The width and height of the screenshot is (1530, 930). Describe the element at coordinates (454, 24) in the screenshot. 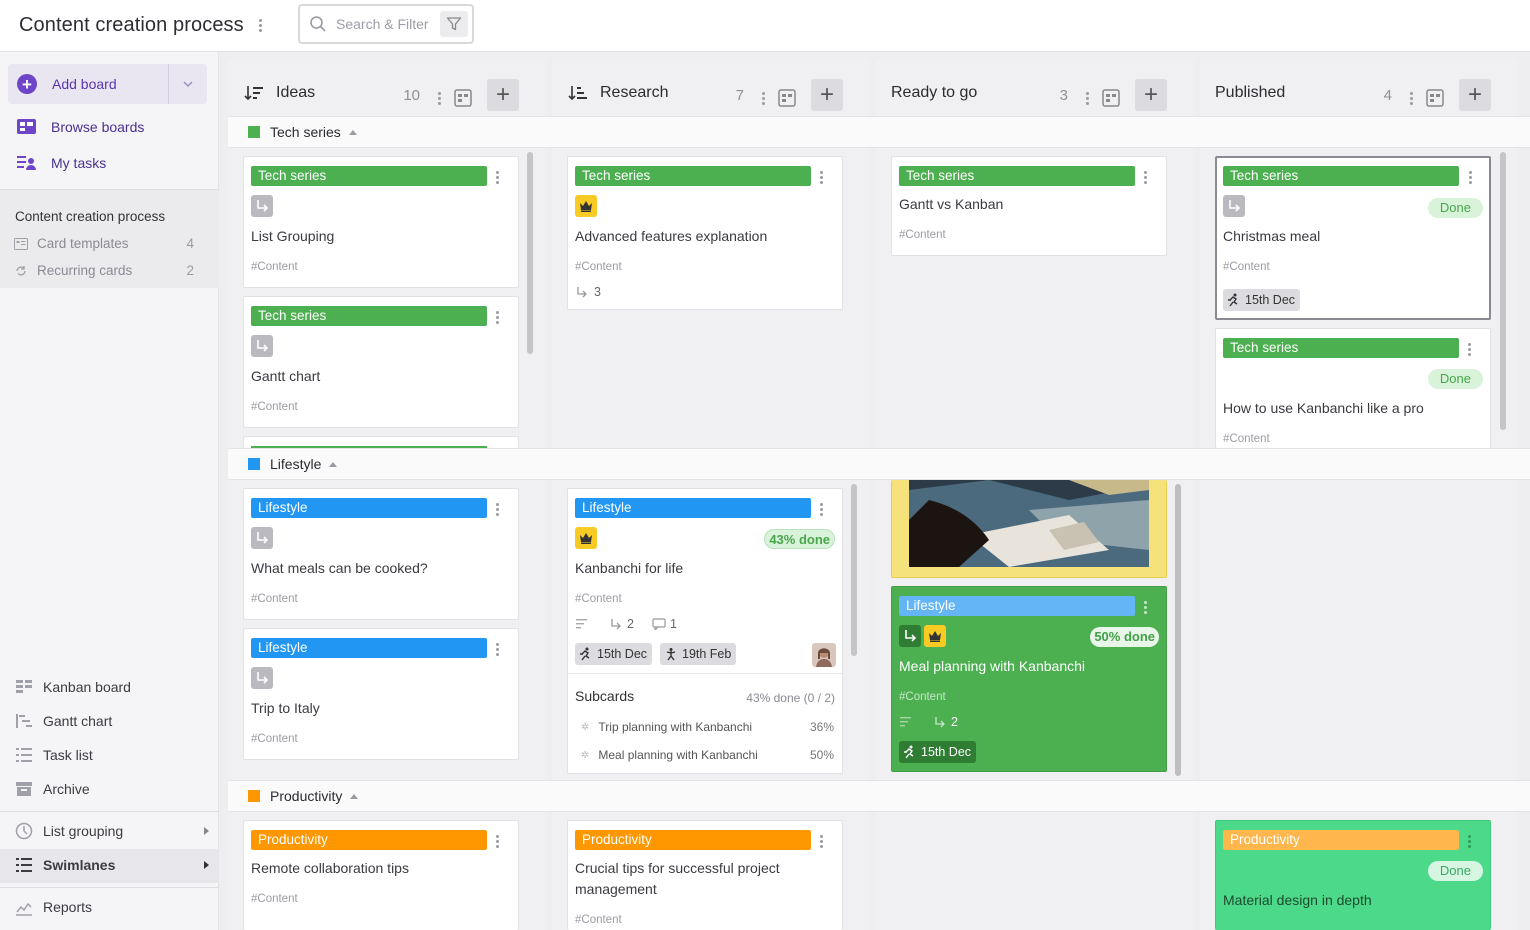

I see `filter-button` at that location.